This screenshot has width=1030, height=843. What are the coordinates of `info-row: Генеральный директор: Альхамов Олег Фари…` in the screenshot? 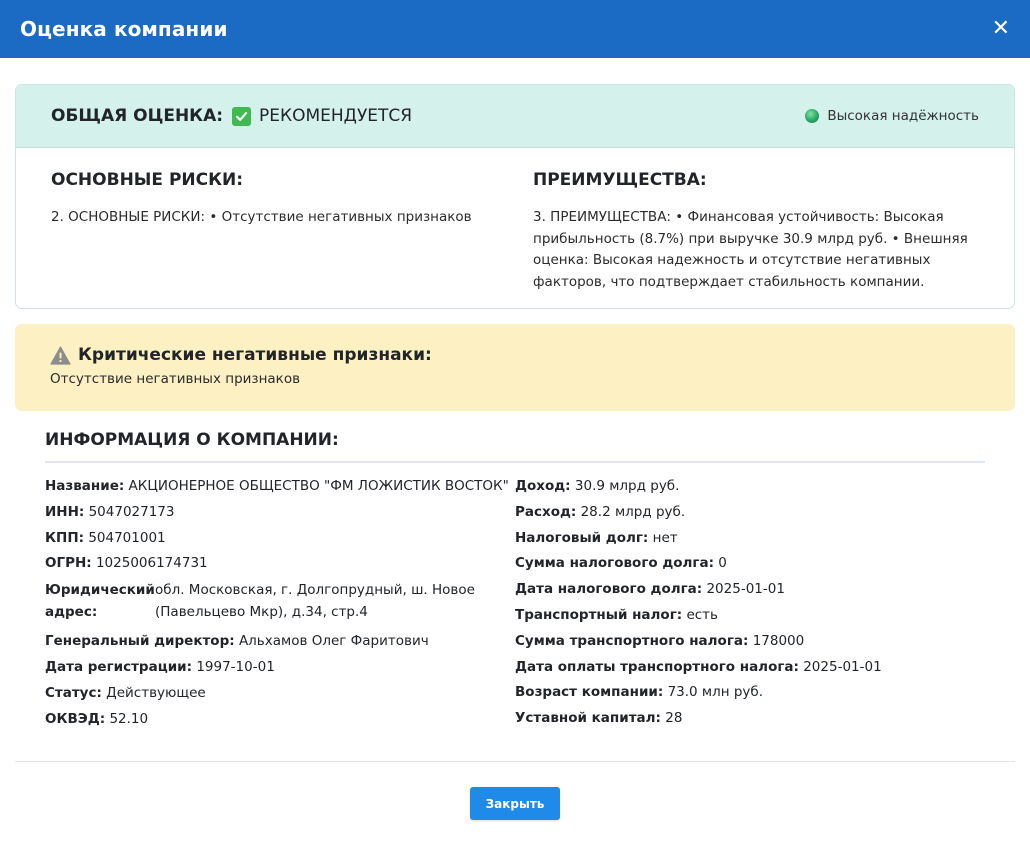 It's located at (237, 641).